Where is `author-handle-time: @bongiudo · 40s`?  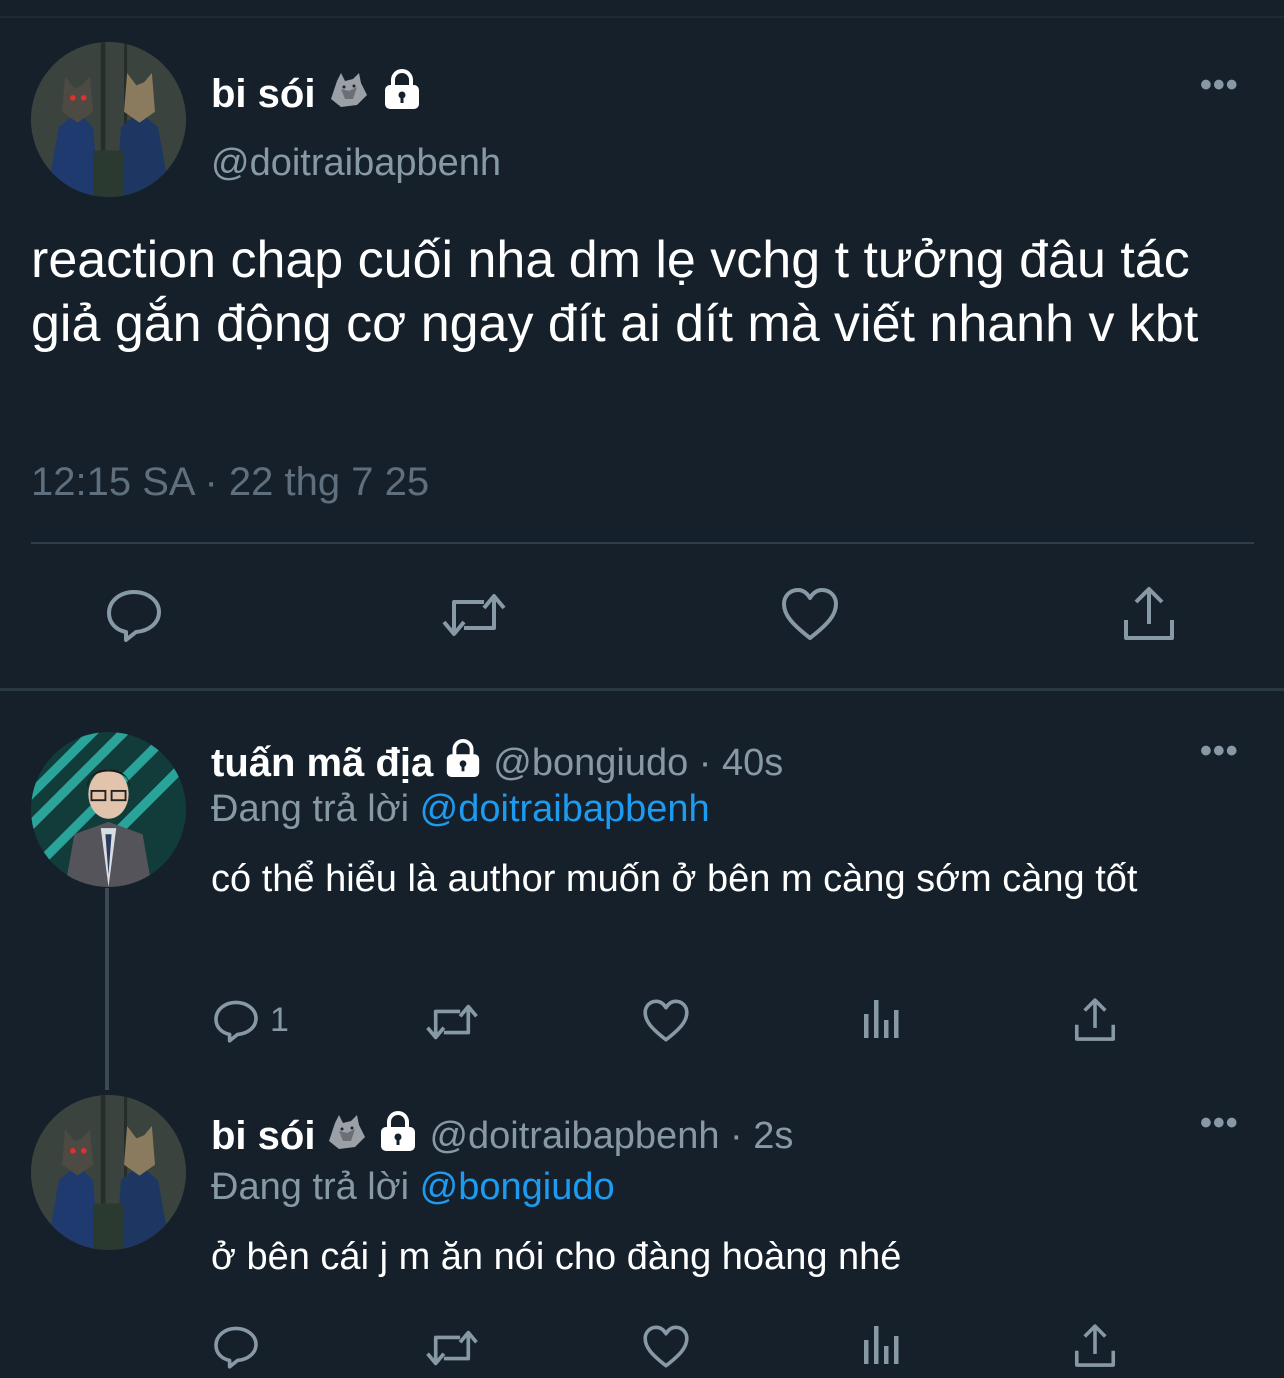 author-handle-time: @bongiudo · 40s is located at coordinates (638, 763).